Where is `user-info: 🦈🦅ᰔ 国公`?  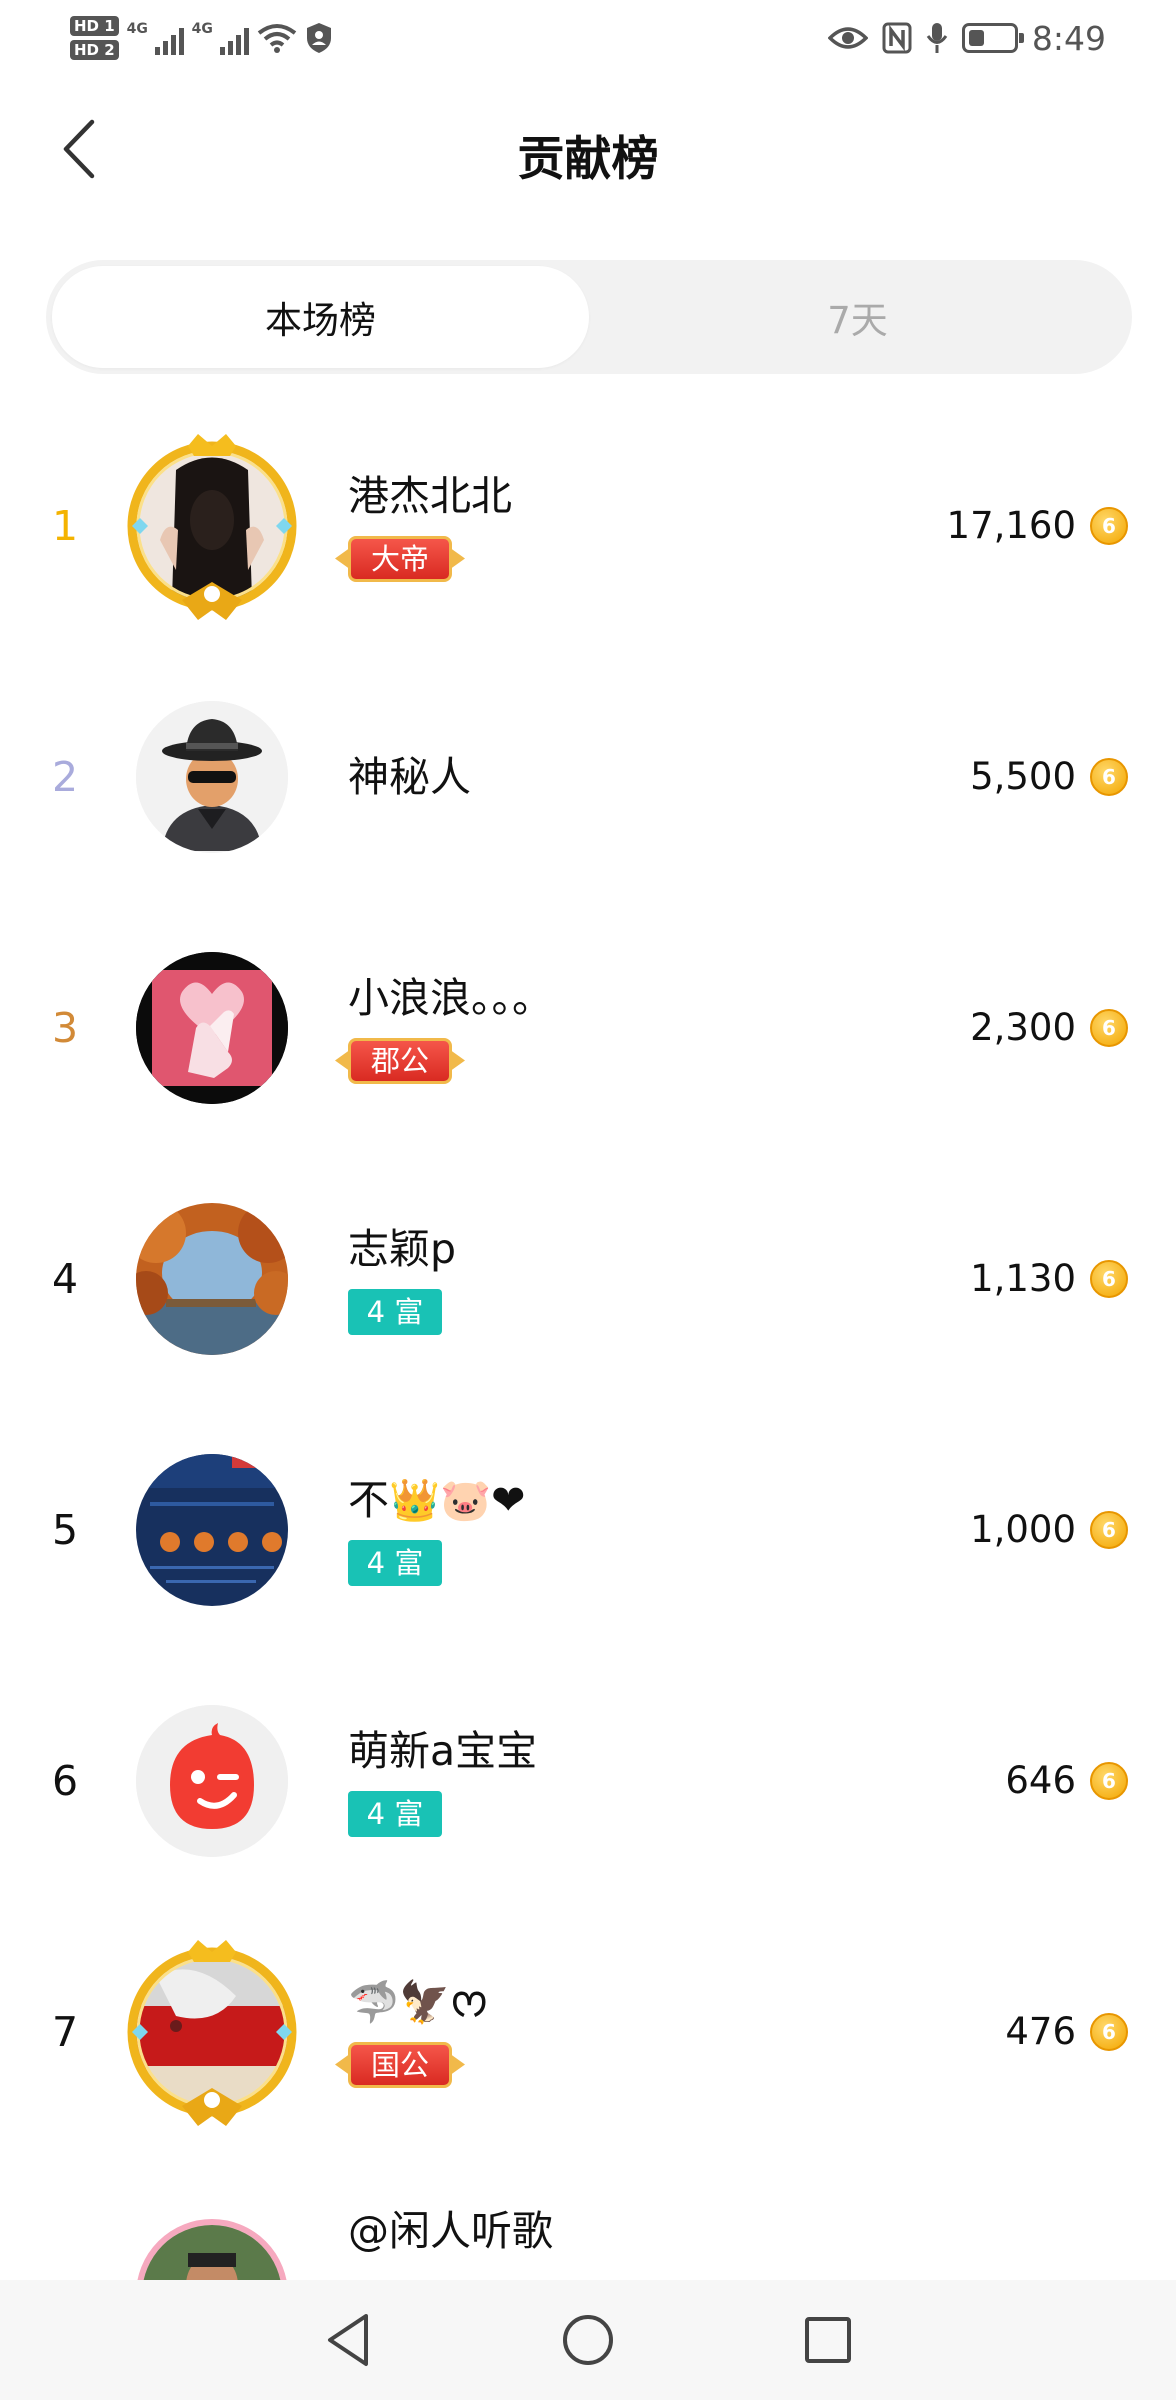 user-info: 🦈🦅ᰔ 国公 is located at coordinates (418, 2031).